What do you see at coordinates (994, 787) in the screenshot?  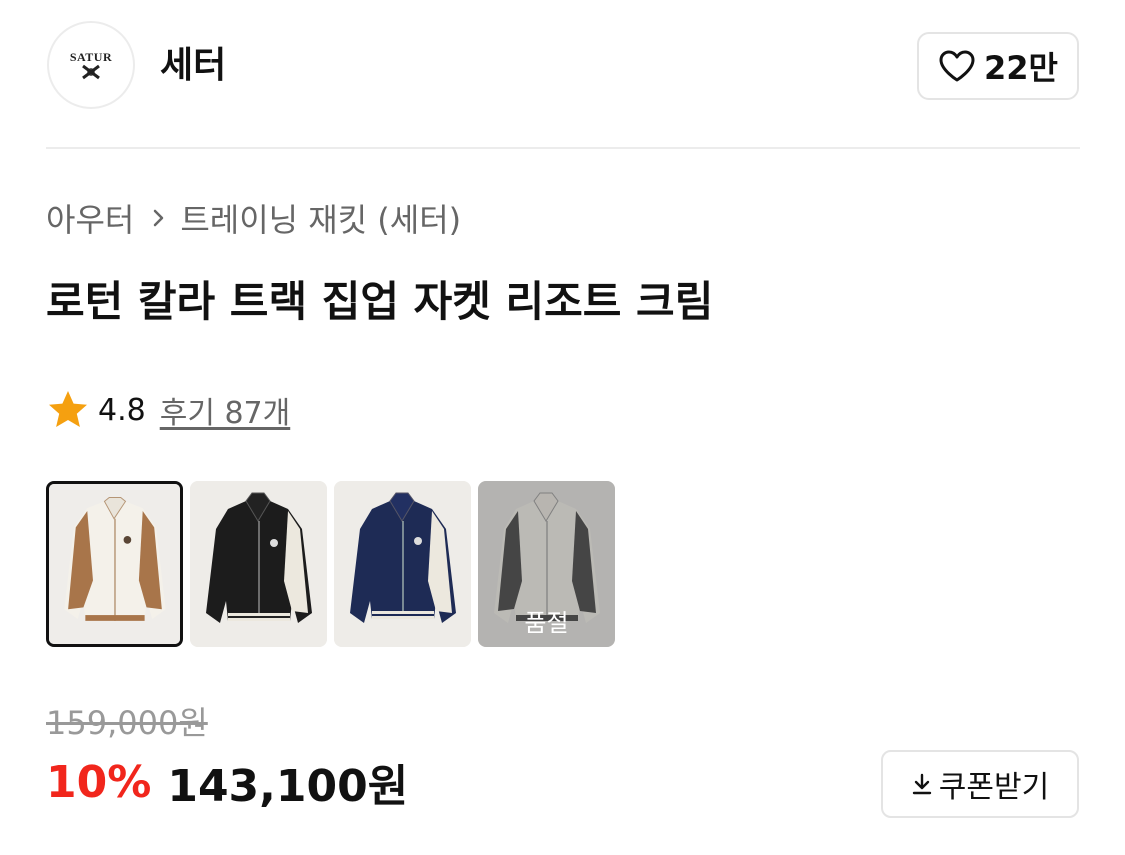 I see `coupon-label: 쿠폰받기` at bounding box center [994, 787].